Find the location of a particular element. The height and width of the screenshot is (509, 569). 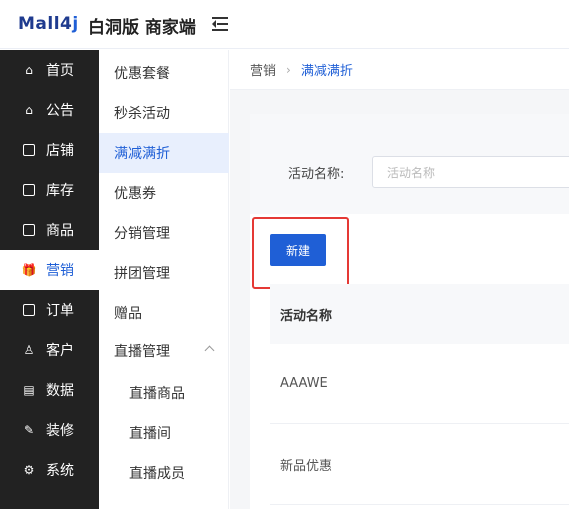

gift-icon: 🎁 is located at coordinates (29, 270).